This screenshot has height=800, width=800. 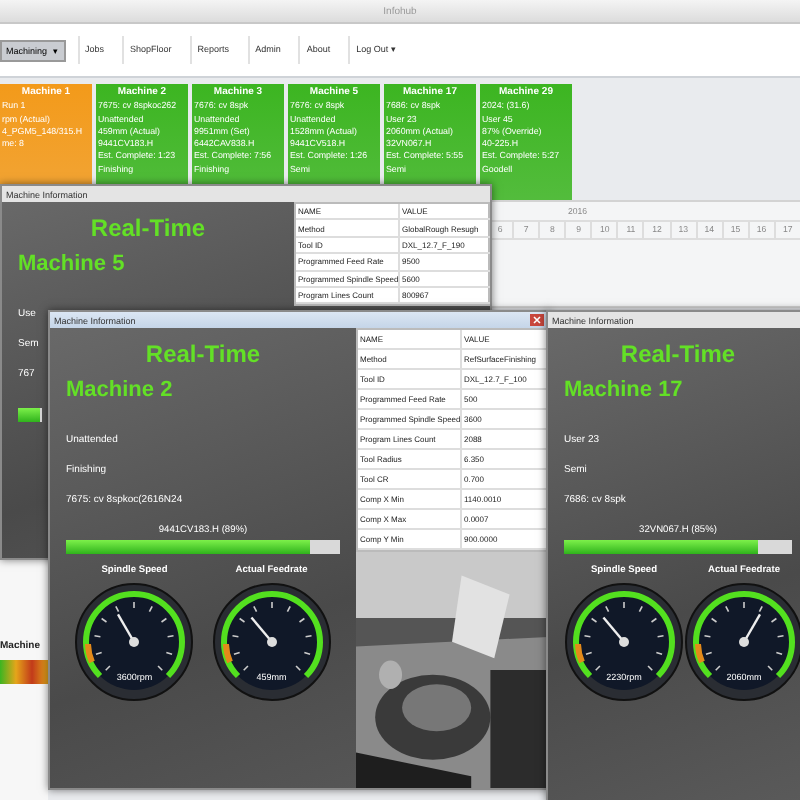 What do you see at coordinates (72, 264) in the screenshot?
I see `machine-name: Machine 5` at bounding box center [72, 264].